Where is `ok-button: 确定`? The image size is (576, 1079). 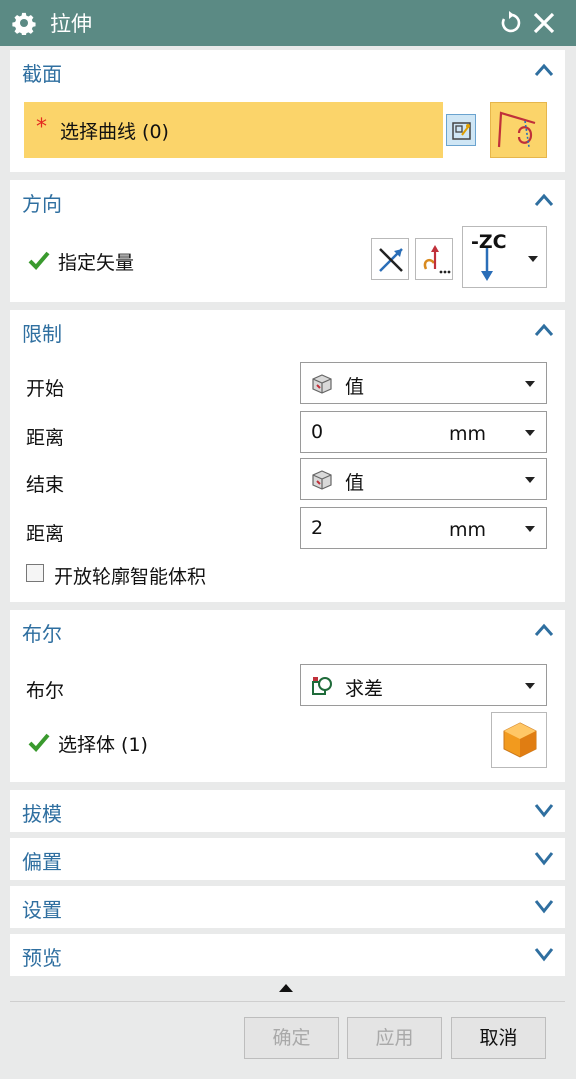 ok-button: 确定 is located at coordinates (291, 1038).